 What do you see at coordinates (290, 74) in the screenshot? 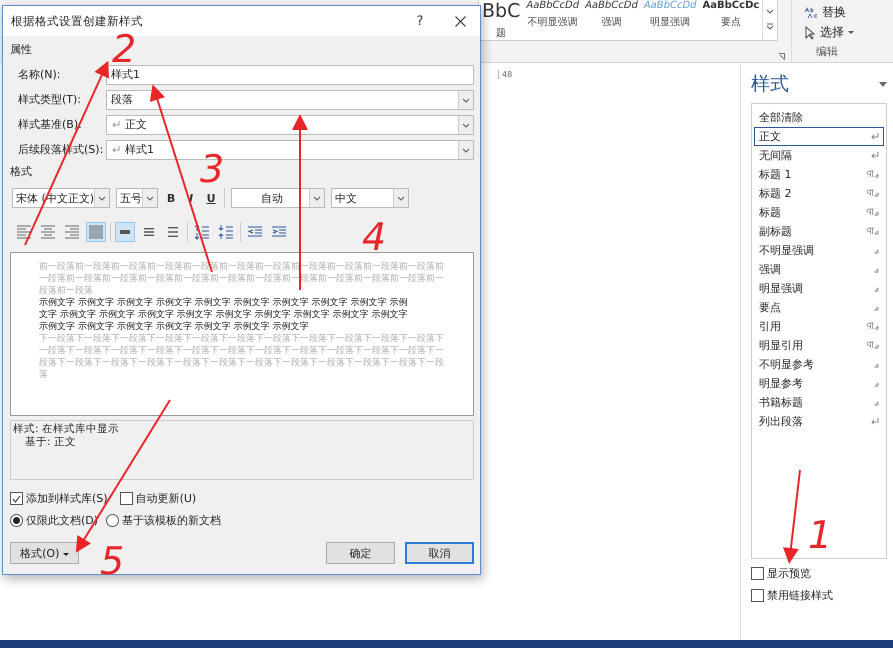
I see `input-field: 样式1` at bounding box center [290, 74].